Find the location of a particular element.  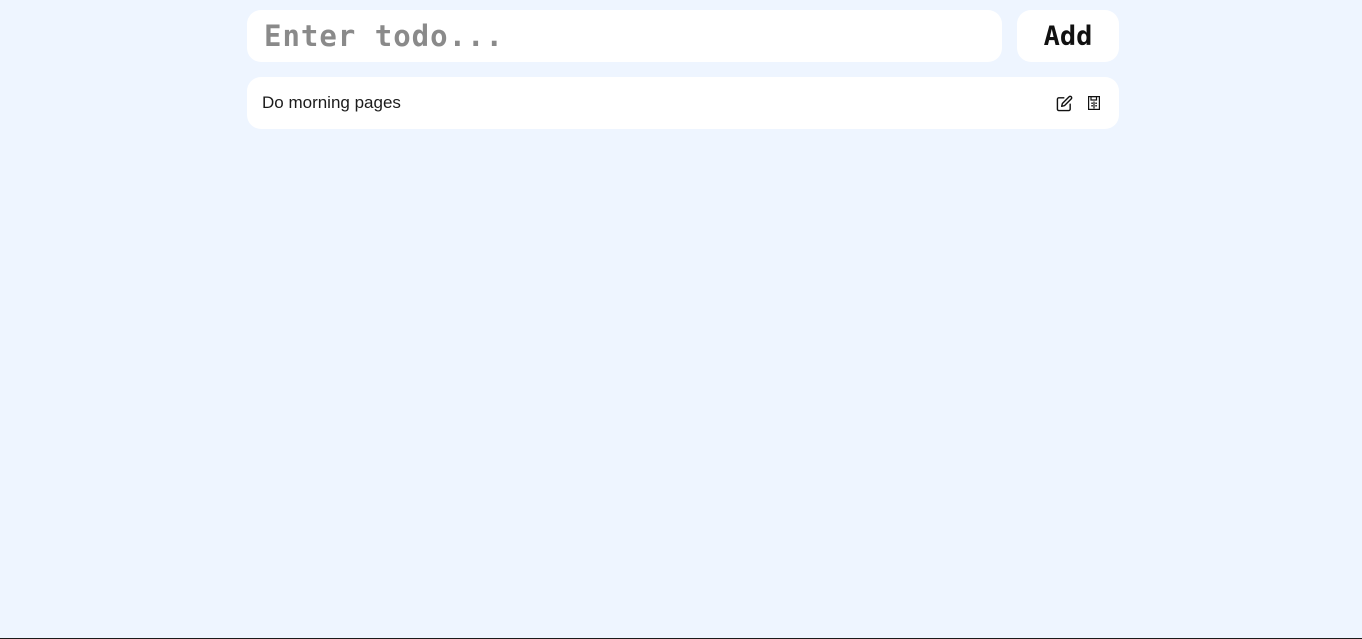

todo-item: Do morning pages is located at coordinates (683, 103).